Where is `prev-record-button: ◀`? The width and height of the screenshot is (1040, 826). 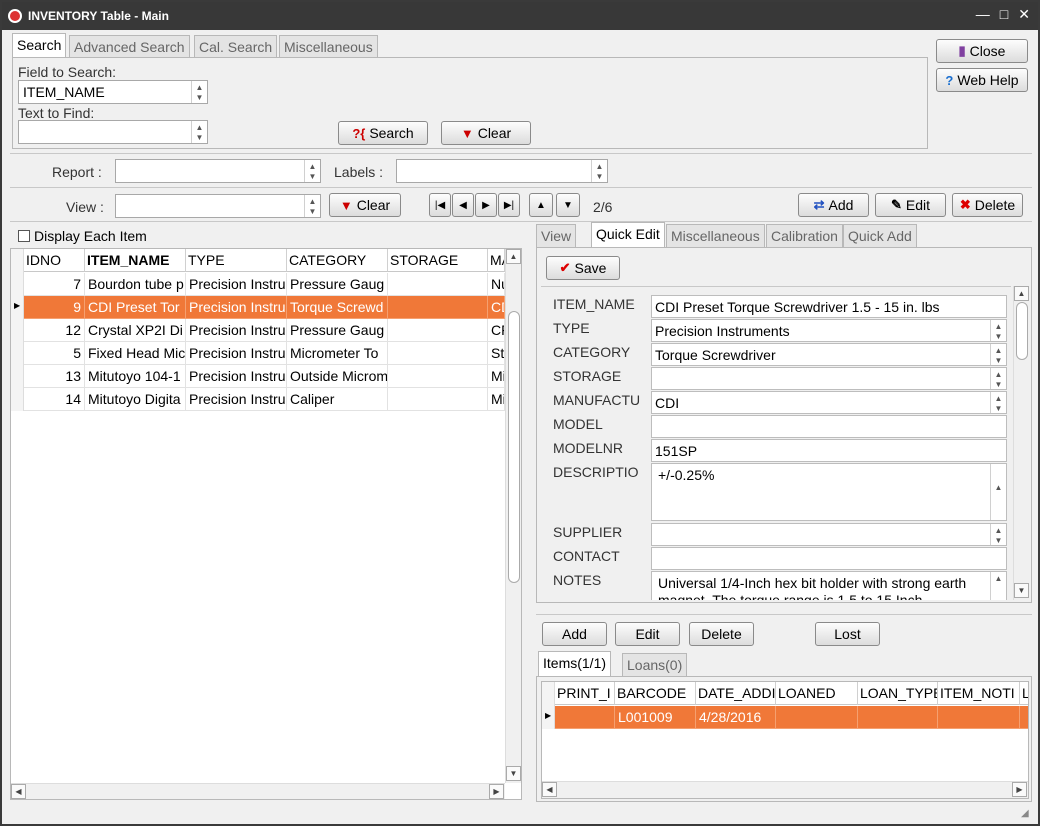 prev-record-button: ◀ is located at coordinates (463, 205).